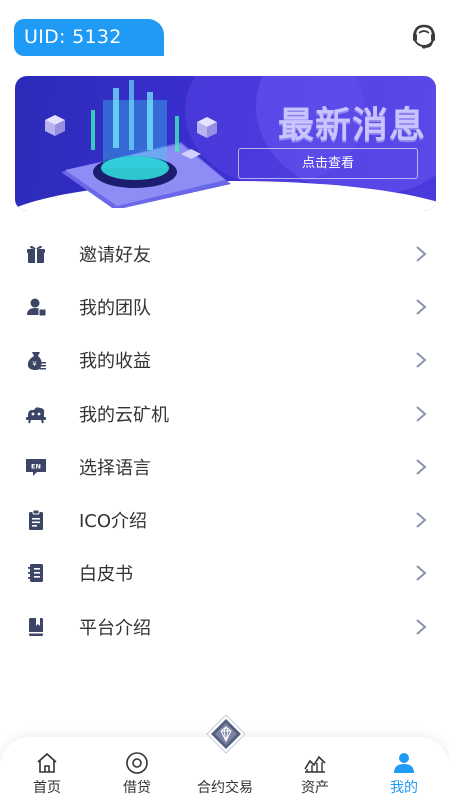  Describe the element at coordinates (124, 415) in the screenshot. I see `menu-item-label: 我的云矿机` at that location.